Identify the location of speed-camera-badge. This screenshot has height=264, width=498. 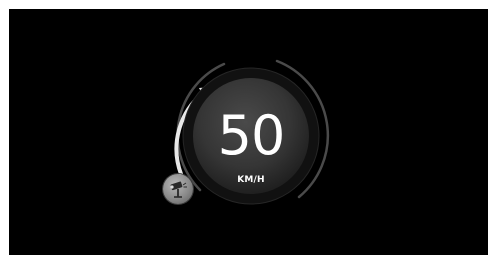
(178, 189).